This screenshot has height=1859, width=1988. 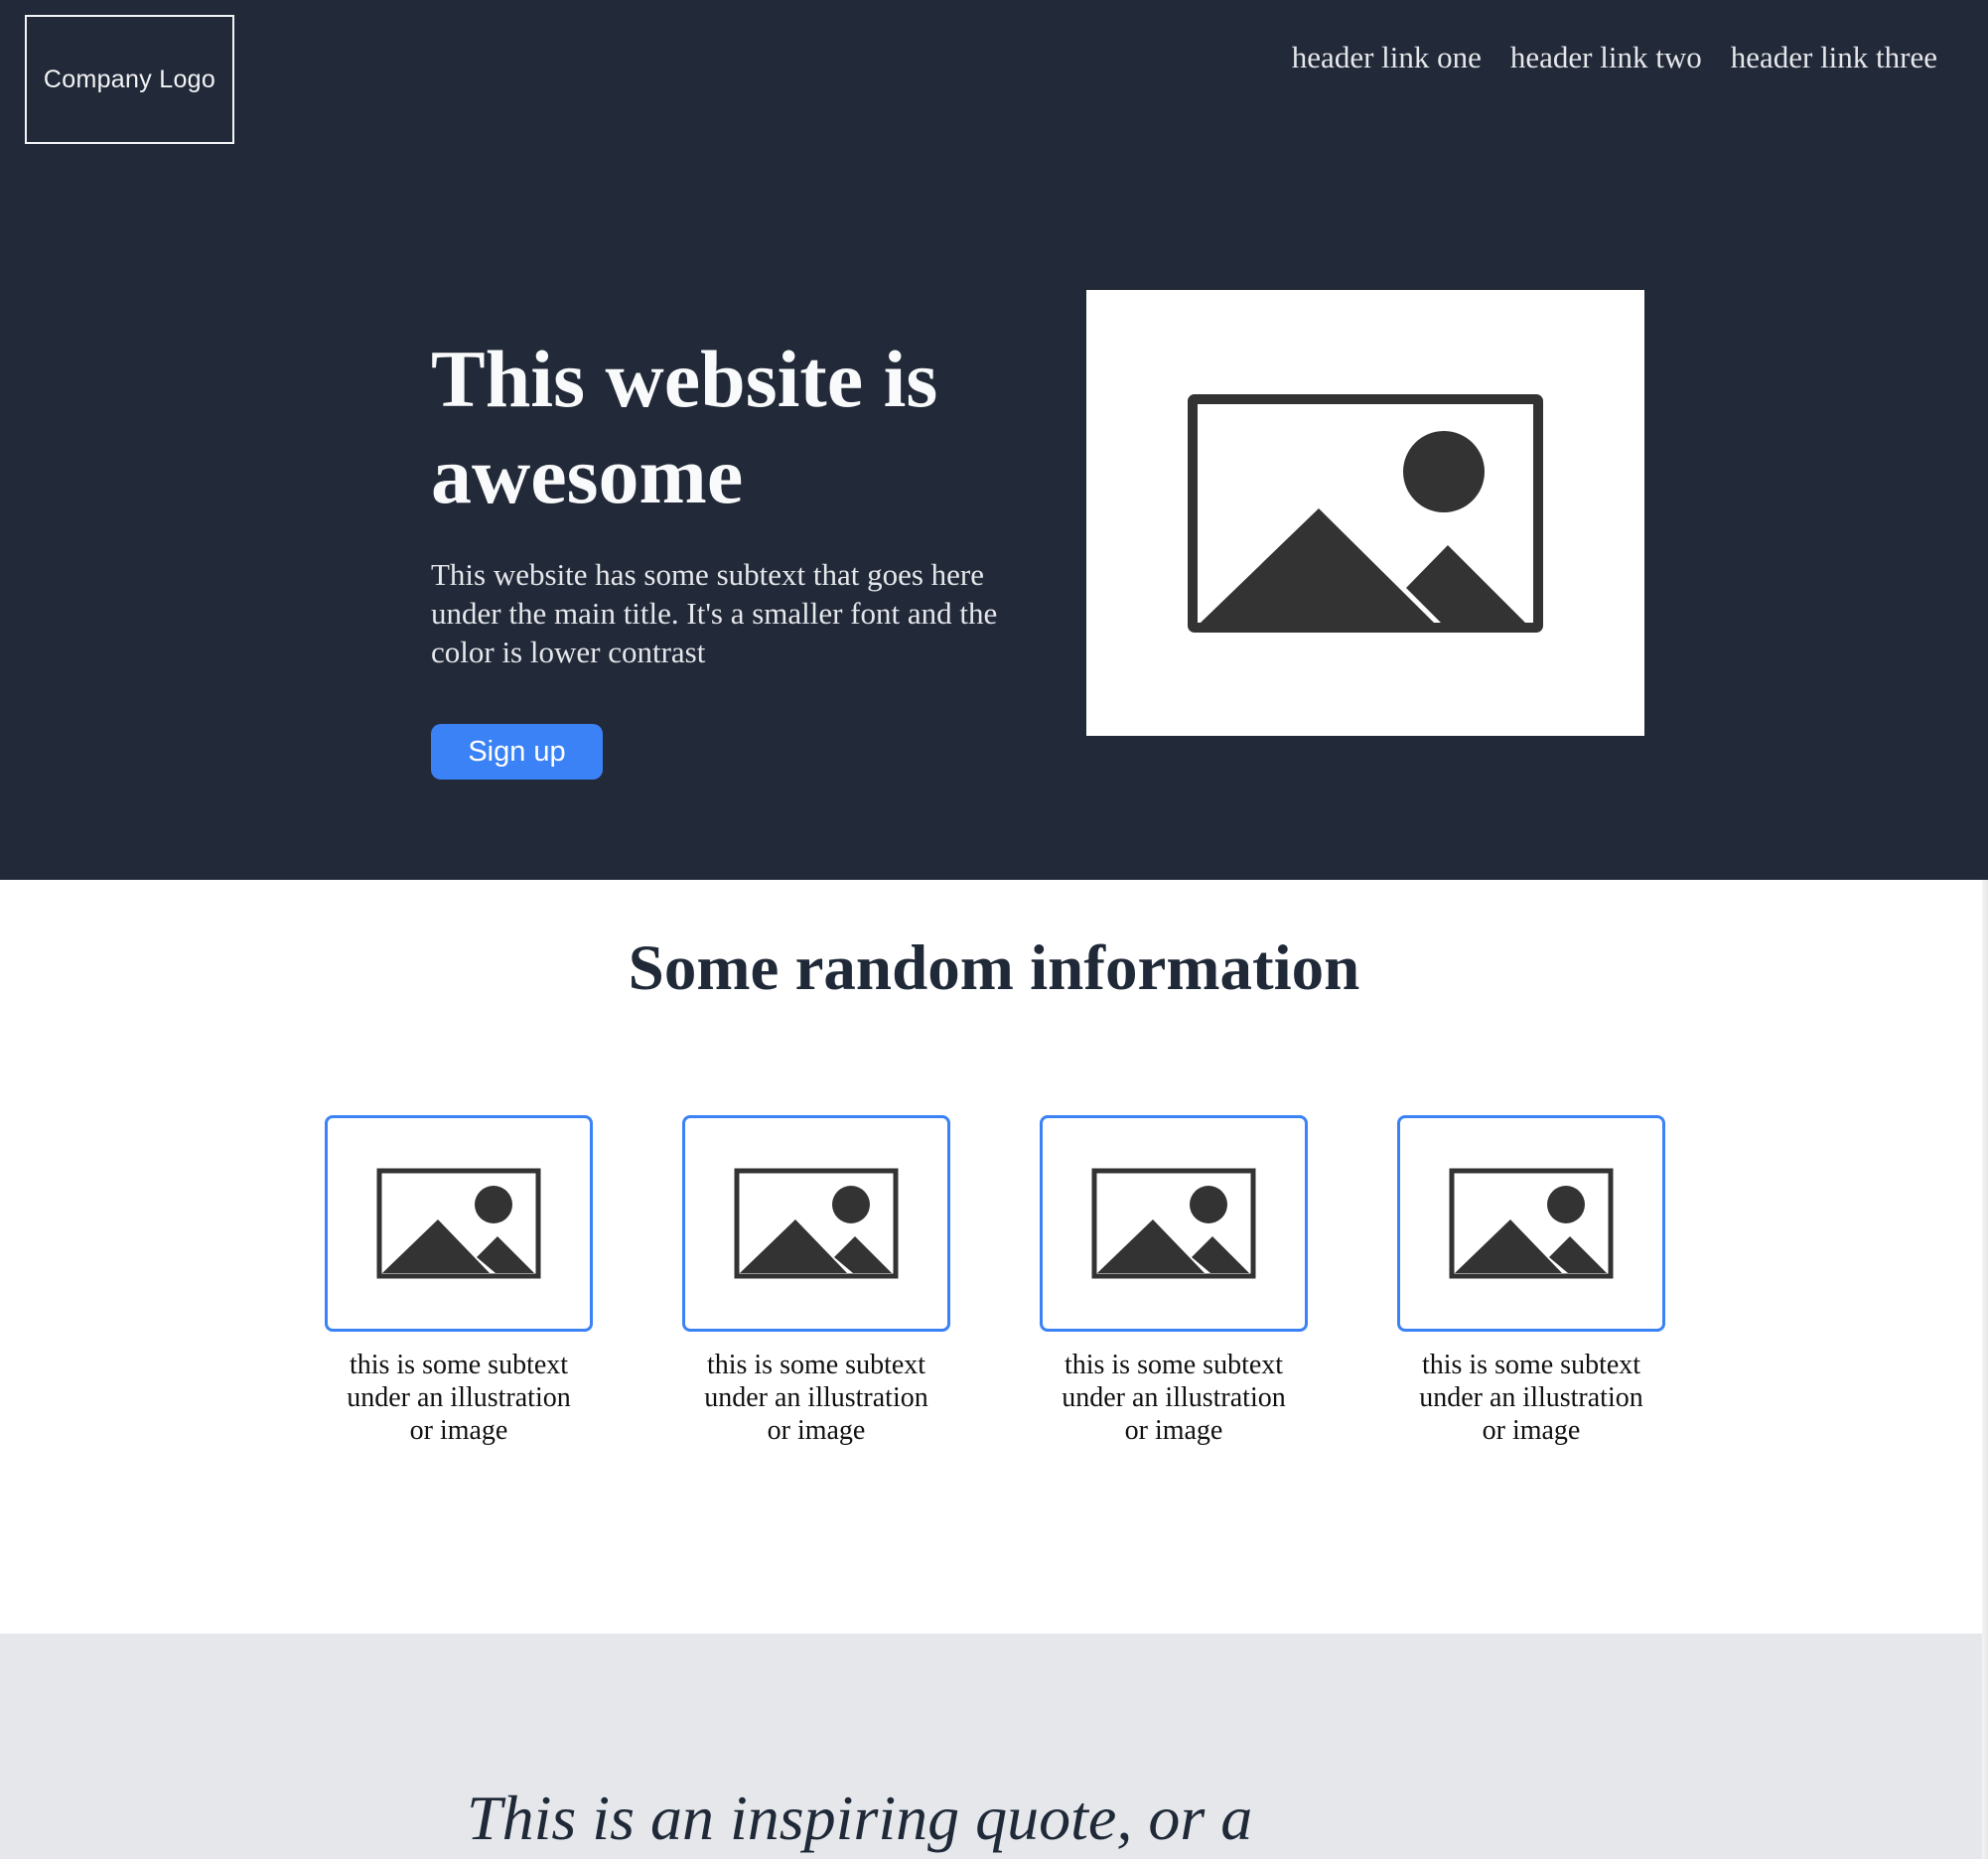 I want to click on company-logo-text: Company Logo, so click(x=129, y=79).